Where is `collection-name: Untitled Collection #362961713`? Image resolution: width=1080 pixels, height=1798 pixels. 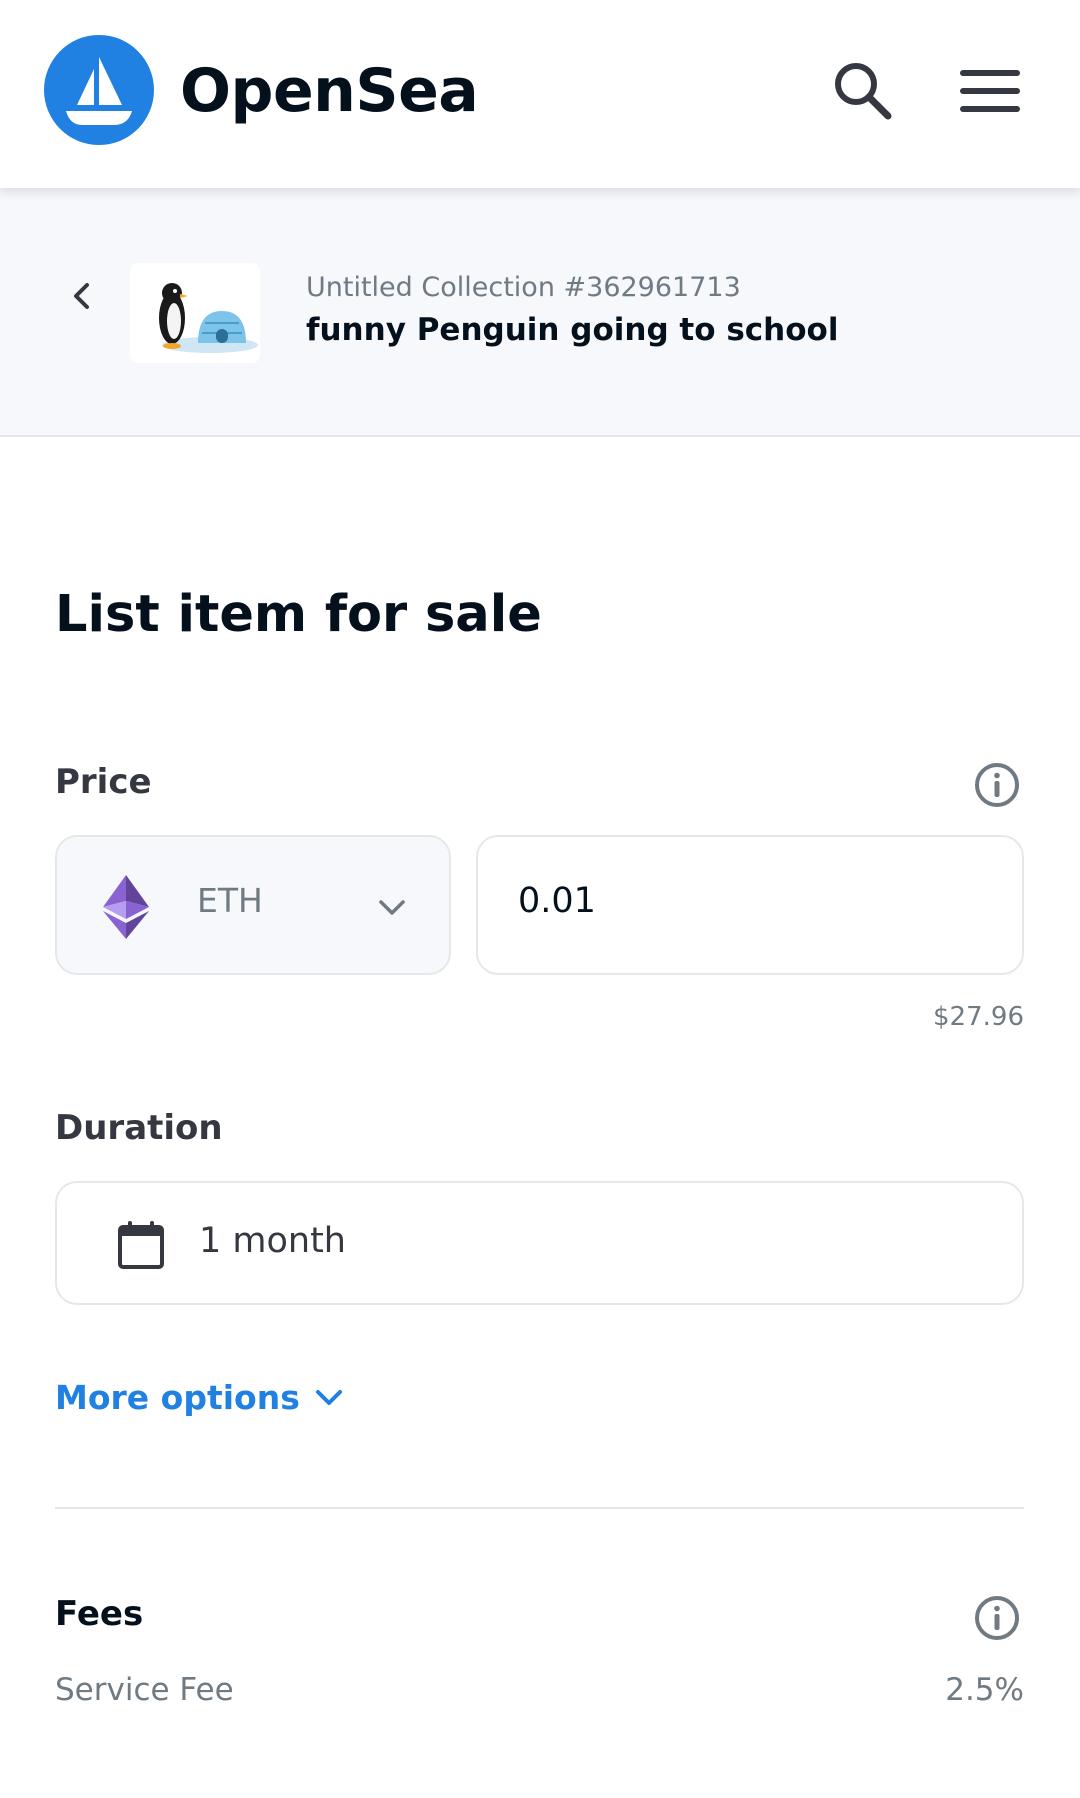
collection-name: Untitled Collection #362961713 is located at coordinates (523, 287).